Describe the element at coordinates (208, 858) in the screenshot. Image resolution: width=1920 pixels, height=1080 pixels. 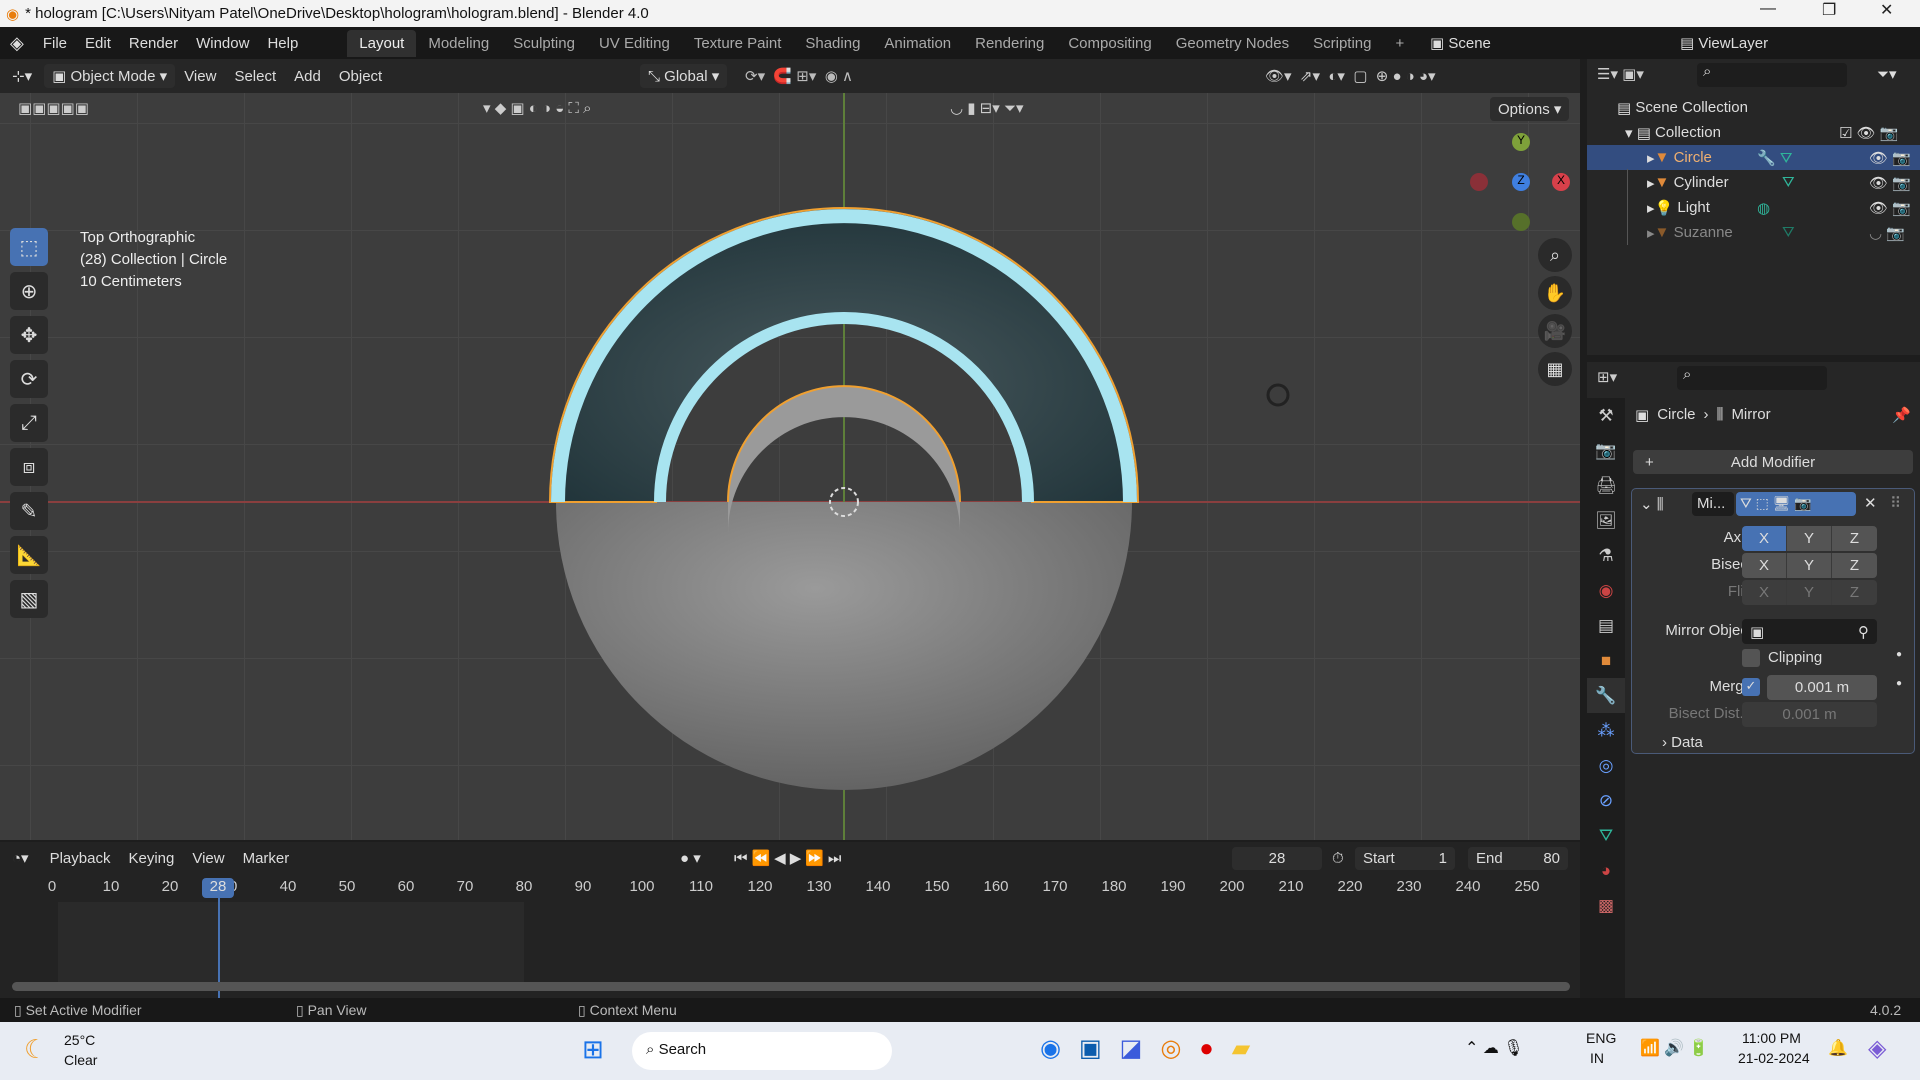
I see `timeline-view-menu: View` at that location.